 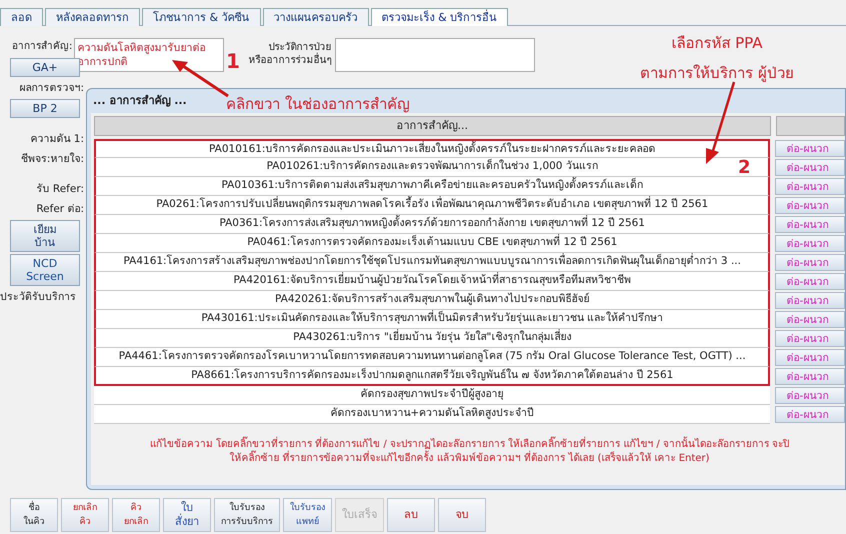 What do you see at coordinates (92, 17) in the screenshot?
I see `tab: หลังคลอดทารก` at bounding box center [92, 17].